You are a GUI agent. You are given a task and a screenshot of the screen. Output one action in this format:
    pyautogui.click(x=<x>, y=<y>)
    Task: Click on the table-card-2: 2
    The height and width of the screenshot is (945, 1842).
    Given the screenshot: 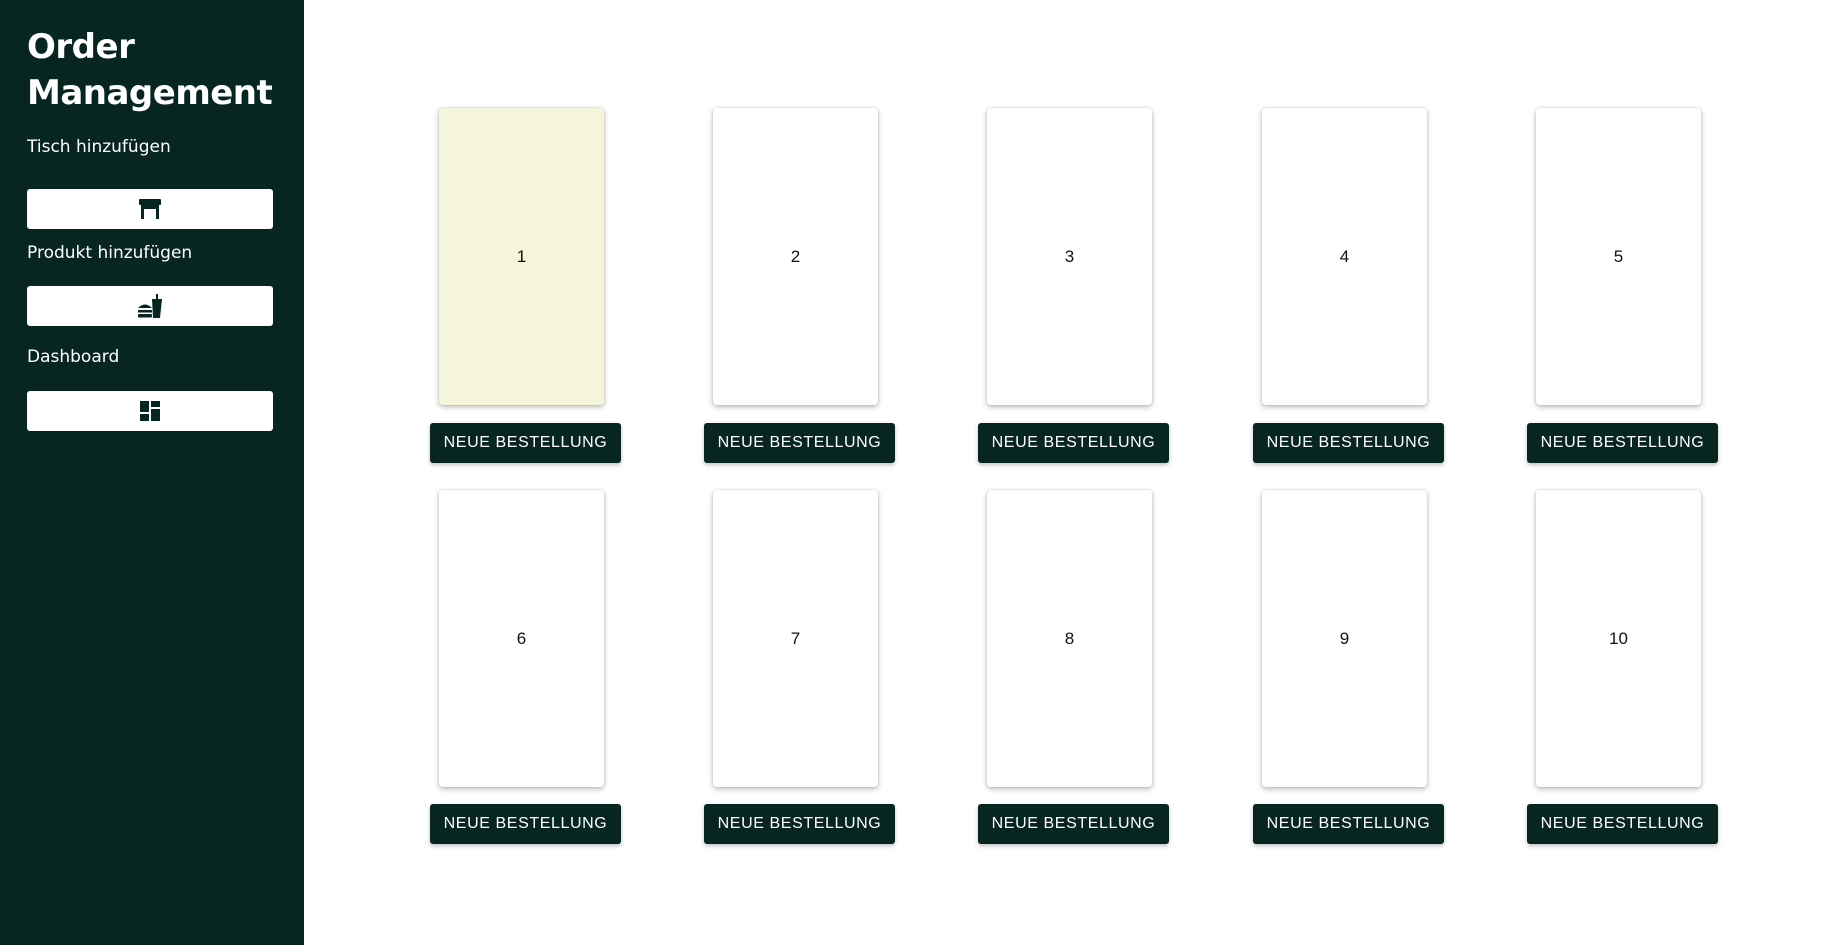 What is the action you would take?
    pyautogui.click(x=795, y=256)
    